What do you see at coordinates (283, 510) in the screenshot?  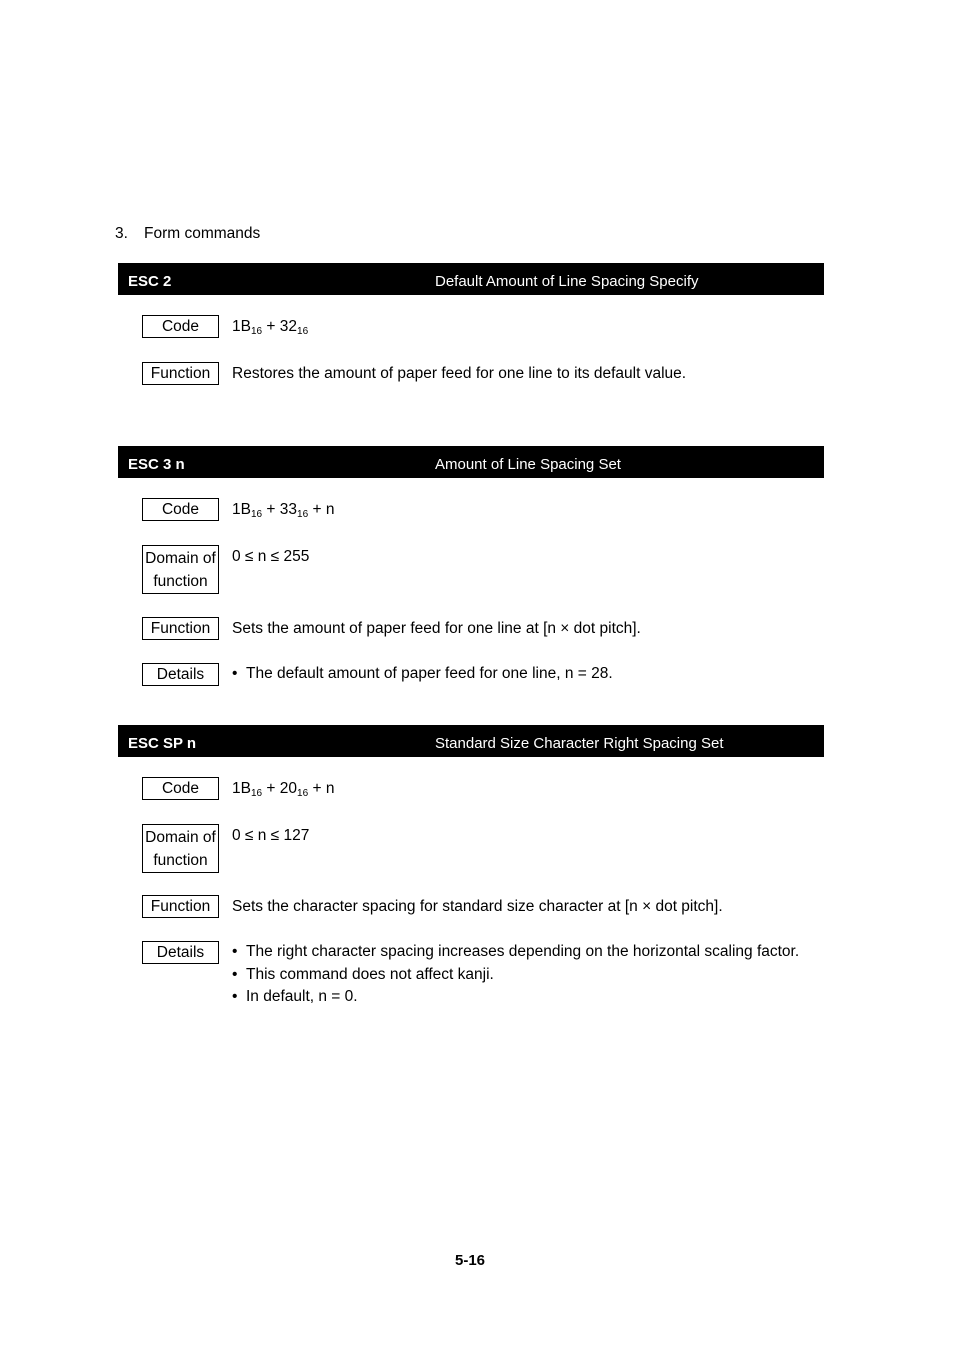 I see `code-value: 1B16 + 3316 + n` at bounding box center [283, 510].